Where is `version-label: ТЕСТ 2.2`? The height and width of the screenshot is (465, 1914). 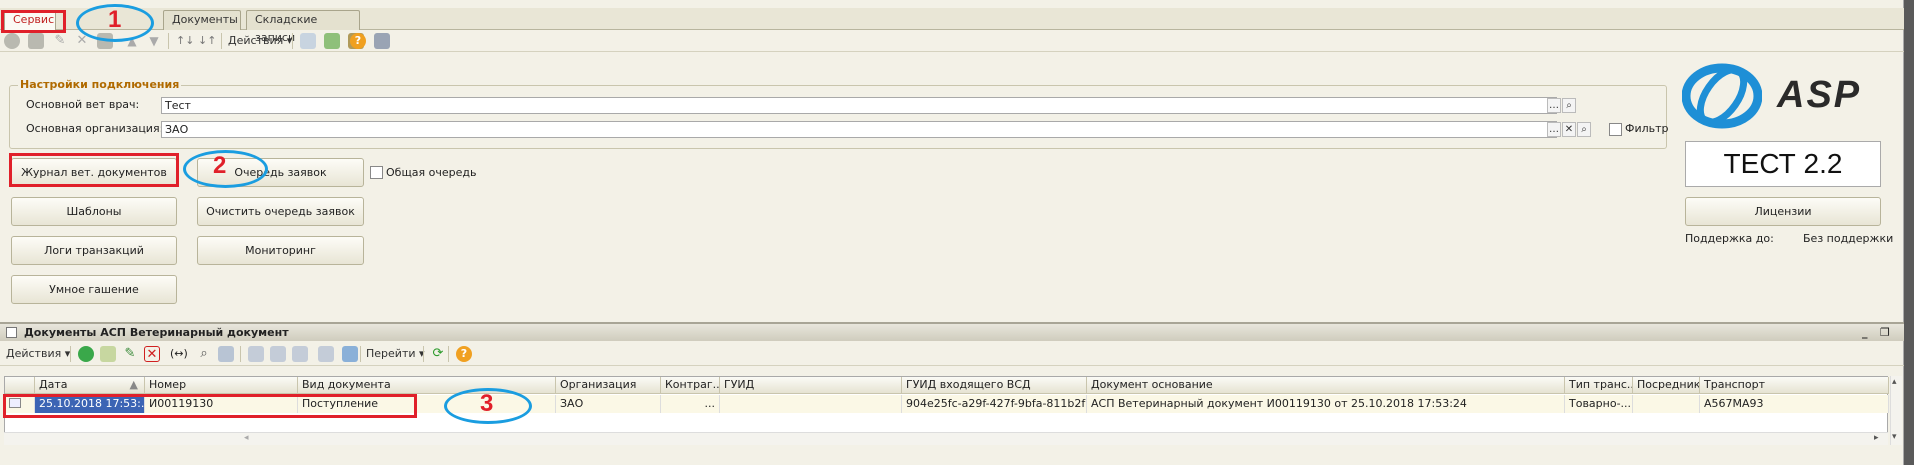 version-label: ТЕСТ 2.2 is located at coordinates (1783, 164).